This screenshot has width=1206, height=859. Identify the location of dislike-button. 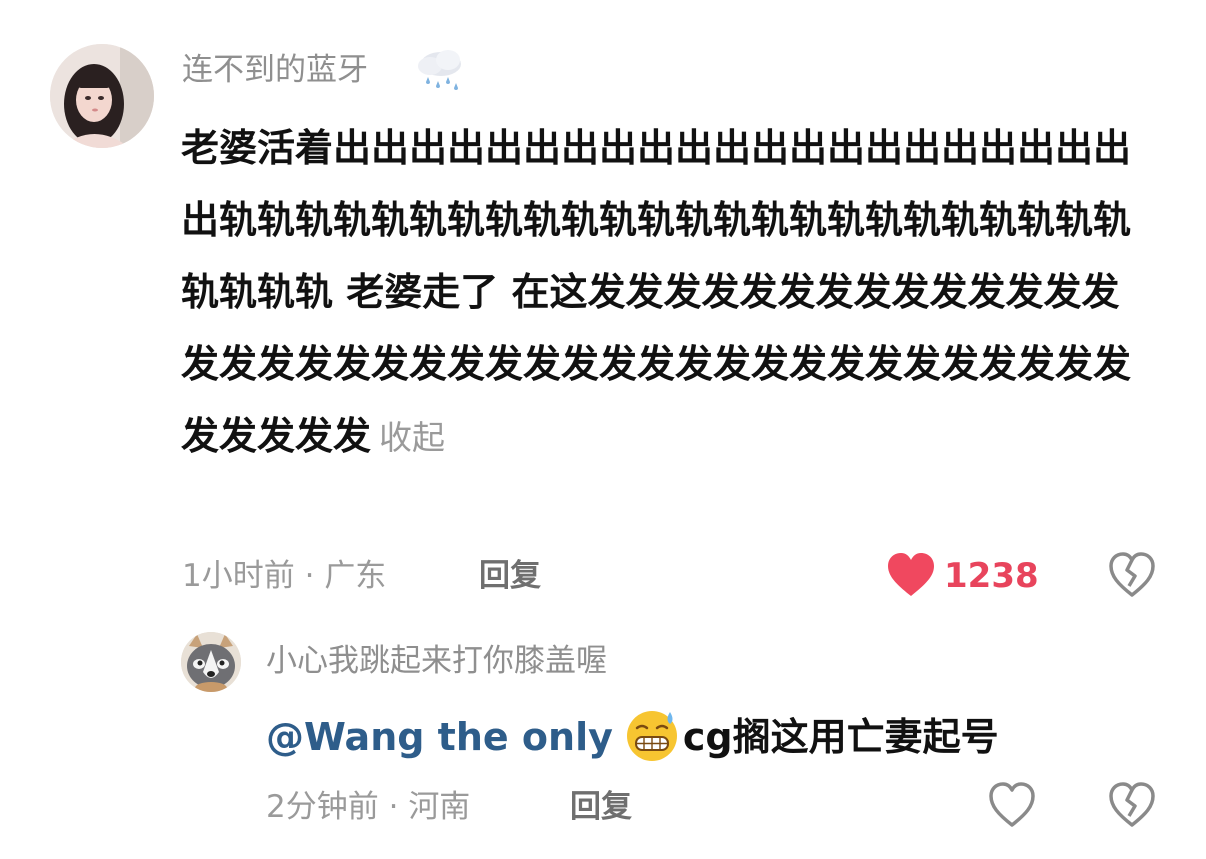
(1132, 575).